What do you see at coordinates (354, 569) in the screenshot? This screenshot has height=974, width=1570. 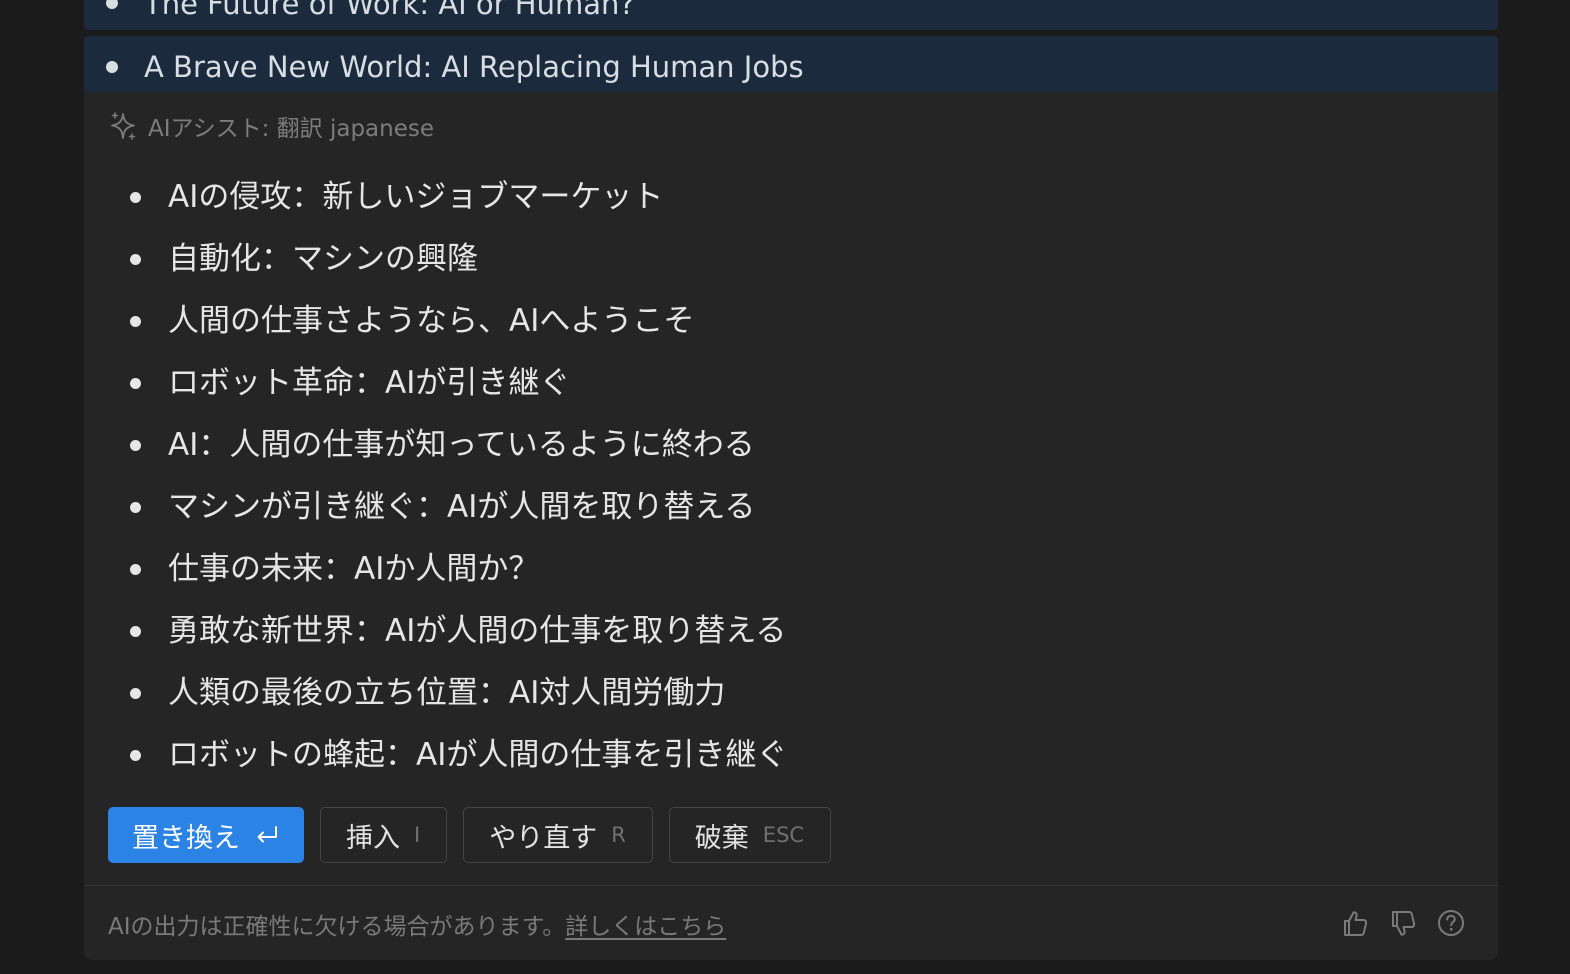 I see `list-item-text: 仕事の未来：AIか人間か？` at bounding box center [354, 569].